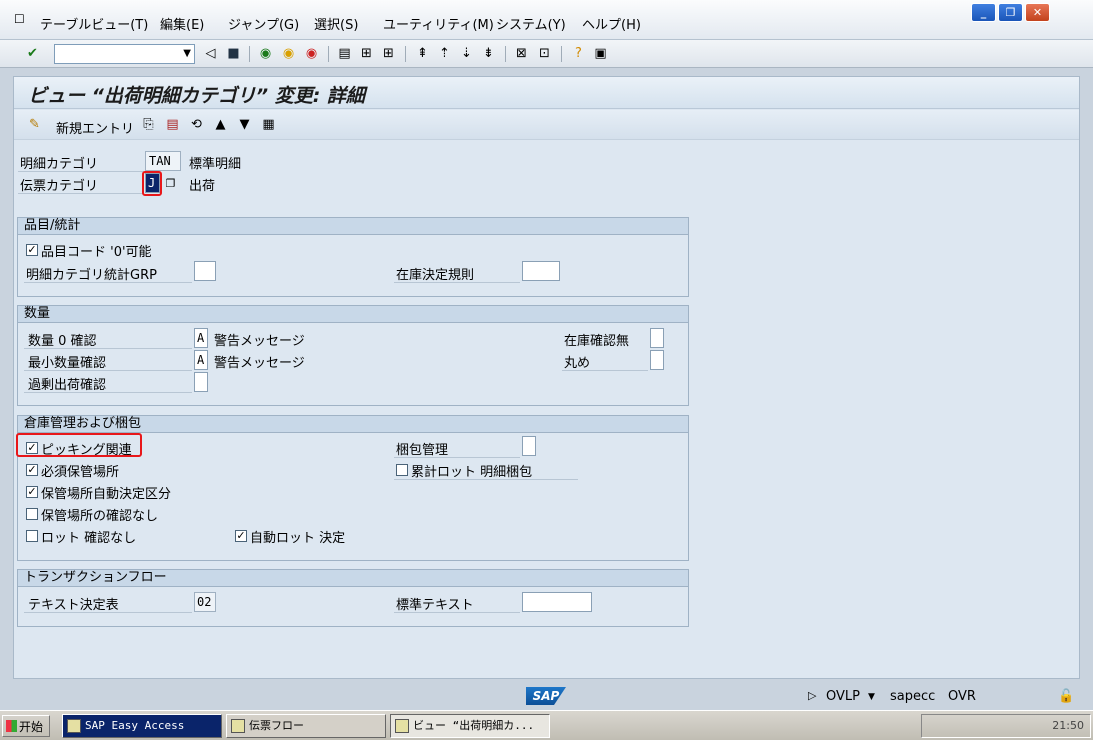 The image size is (1093, 740). What do you see at coordinates (544, 53) in the screenshot?
I see `shortcut-icon: ⊡` at bounding box center [544, 53].